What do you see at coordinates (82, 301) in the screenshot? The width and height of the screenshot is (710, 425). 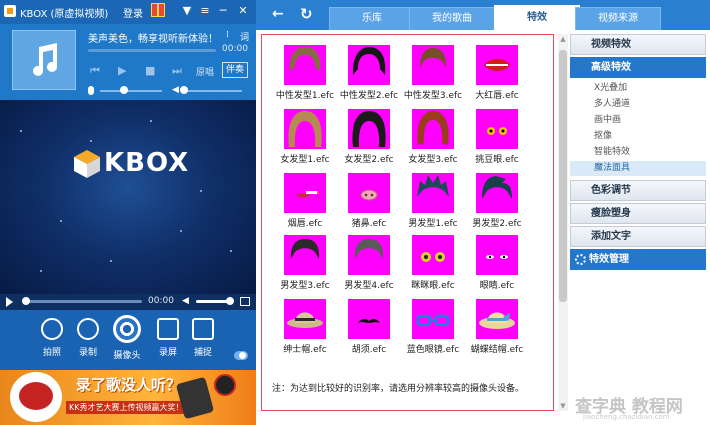 I see `seek-bar` at bounding box center [82, 301].